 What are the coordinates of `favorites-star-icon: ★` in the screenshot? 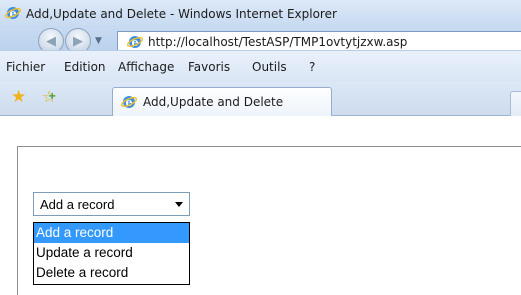 It's located at (18, 97).